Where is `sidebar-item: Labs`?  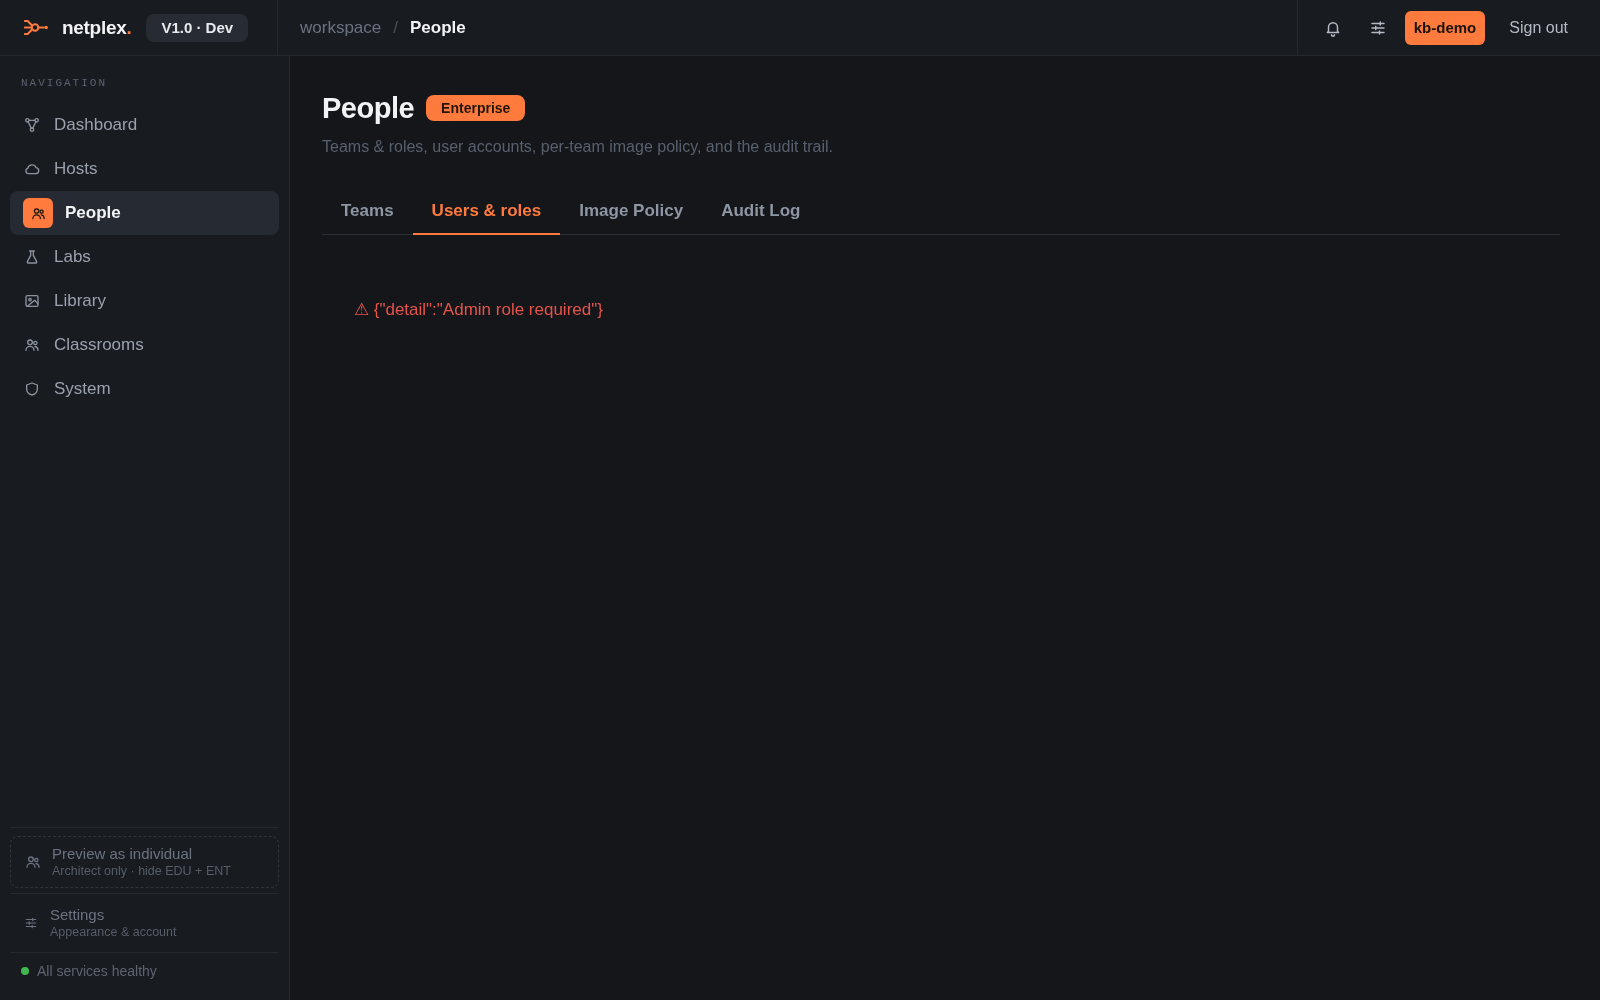
sidebar-item: Labs is located at coordinates (144, 257).